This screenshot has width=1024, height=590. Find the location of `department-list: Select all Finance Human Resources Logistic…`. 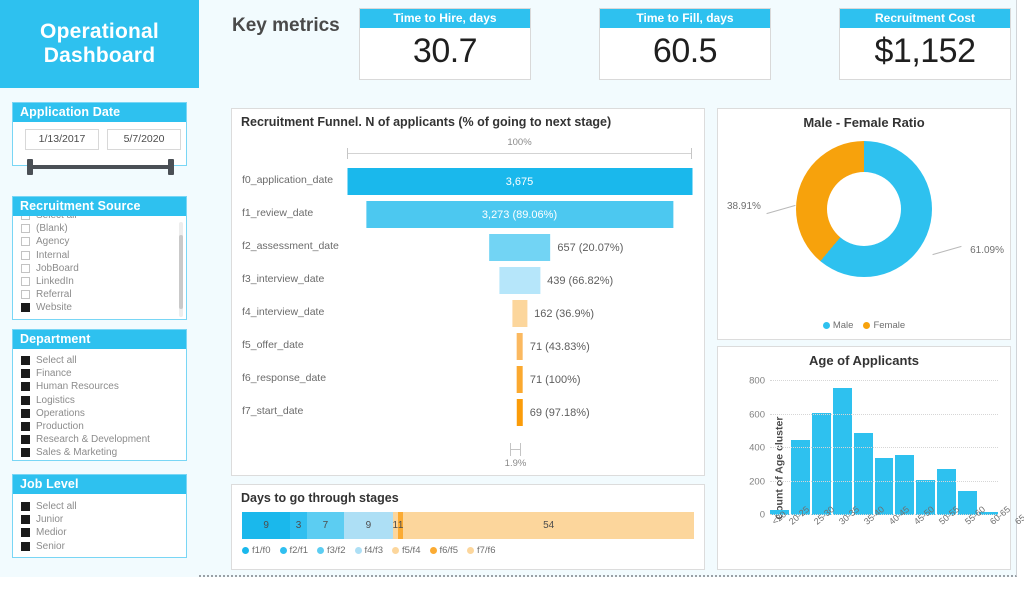

department-list: Select all Finance Human Resources Logistic… is located at coordinates (100, 407).